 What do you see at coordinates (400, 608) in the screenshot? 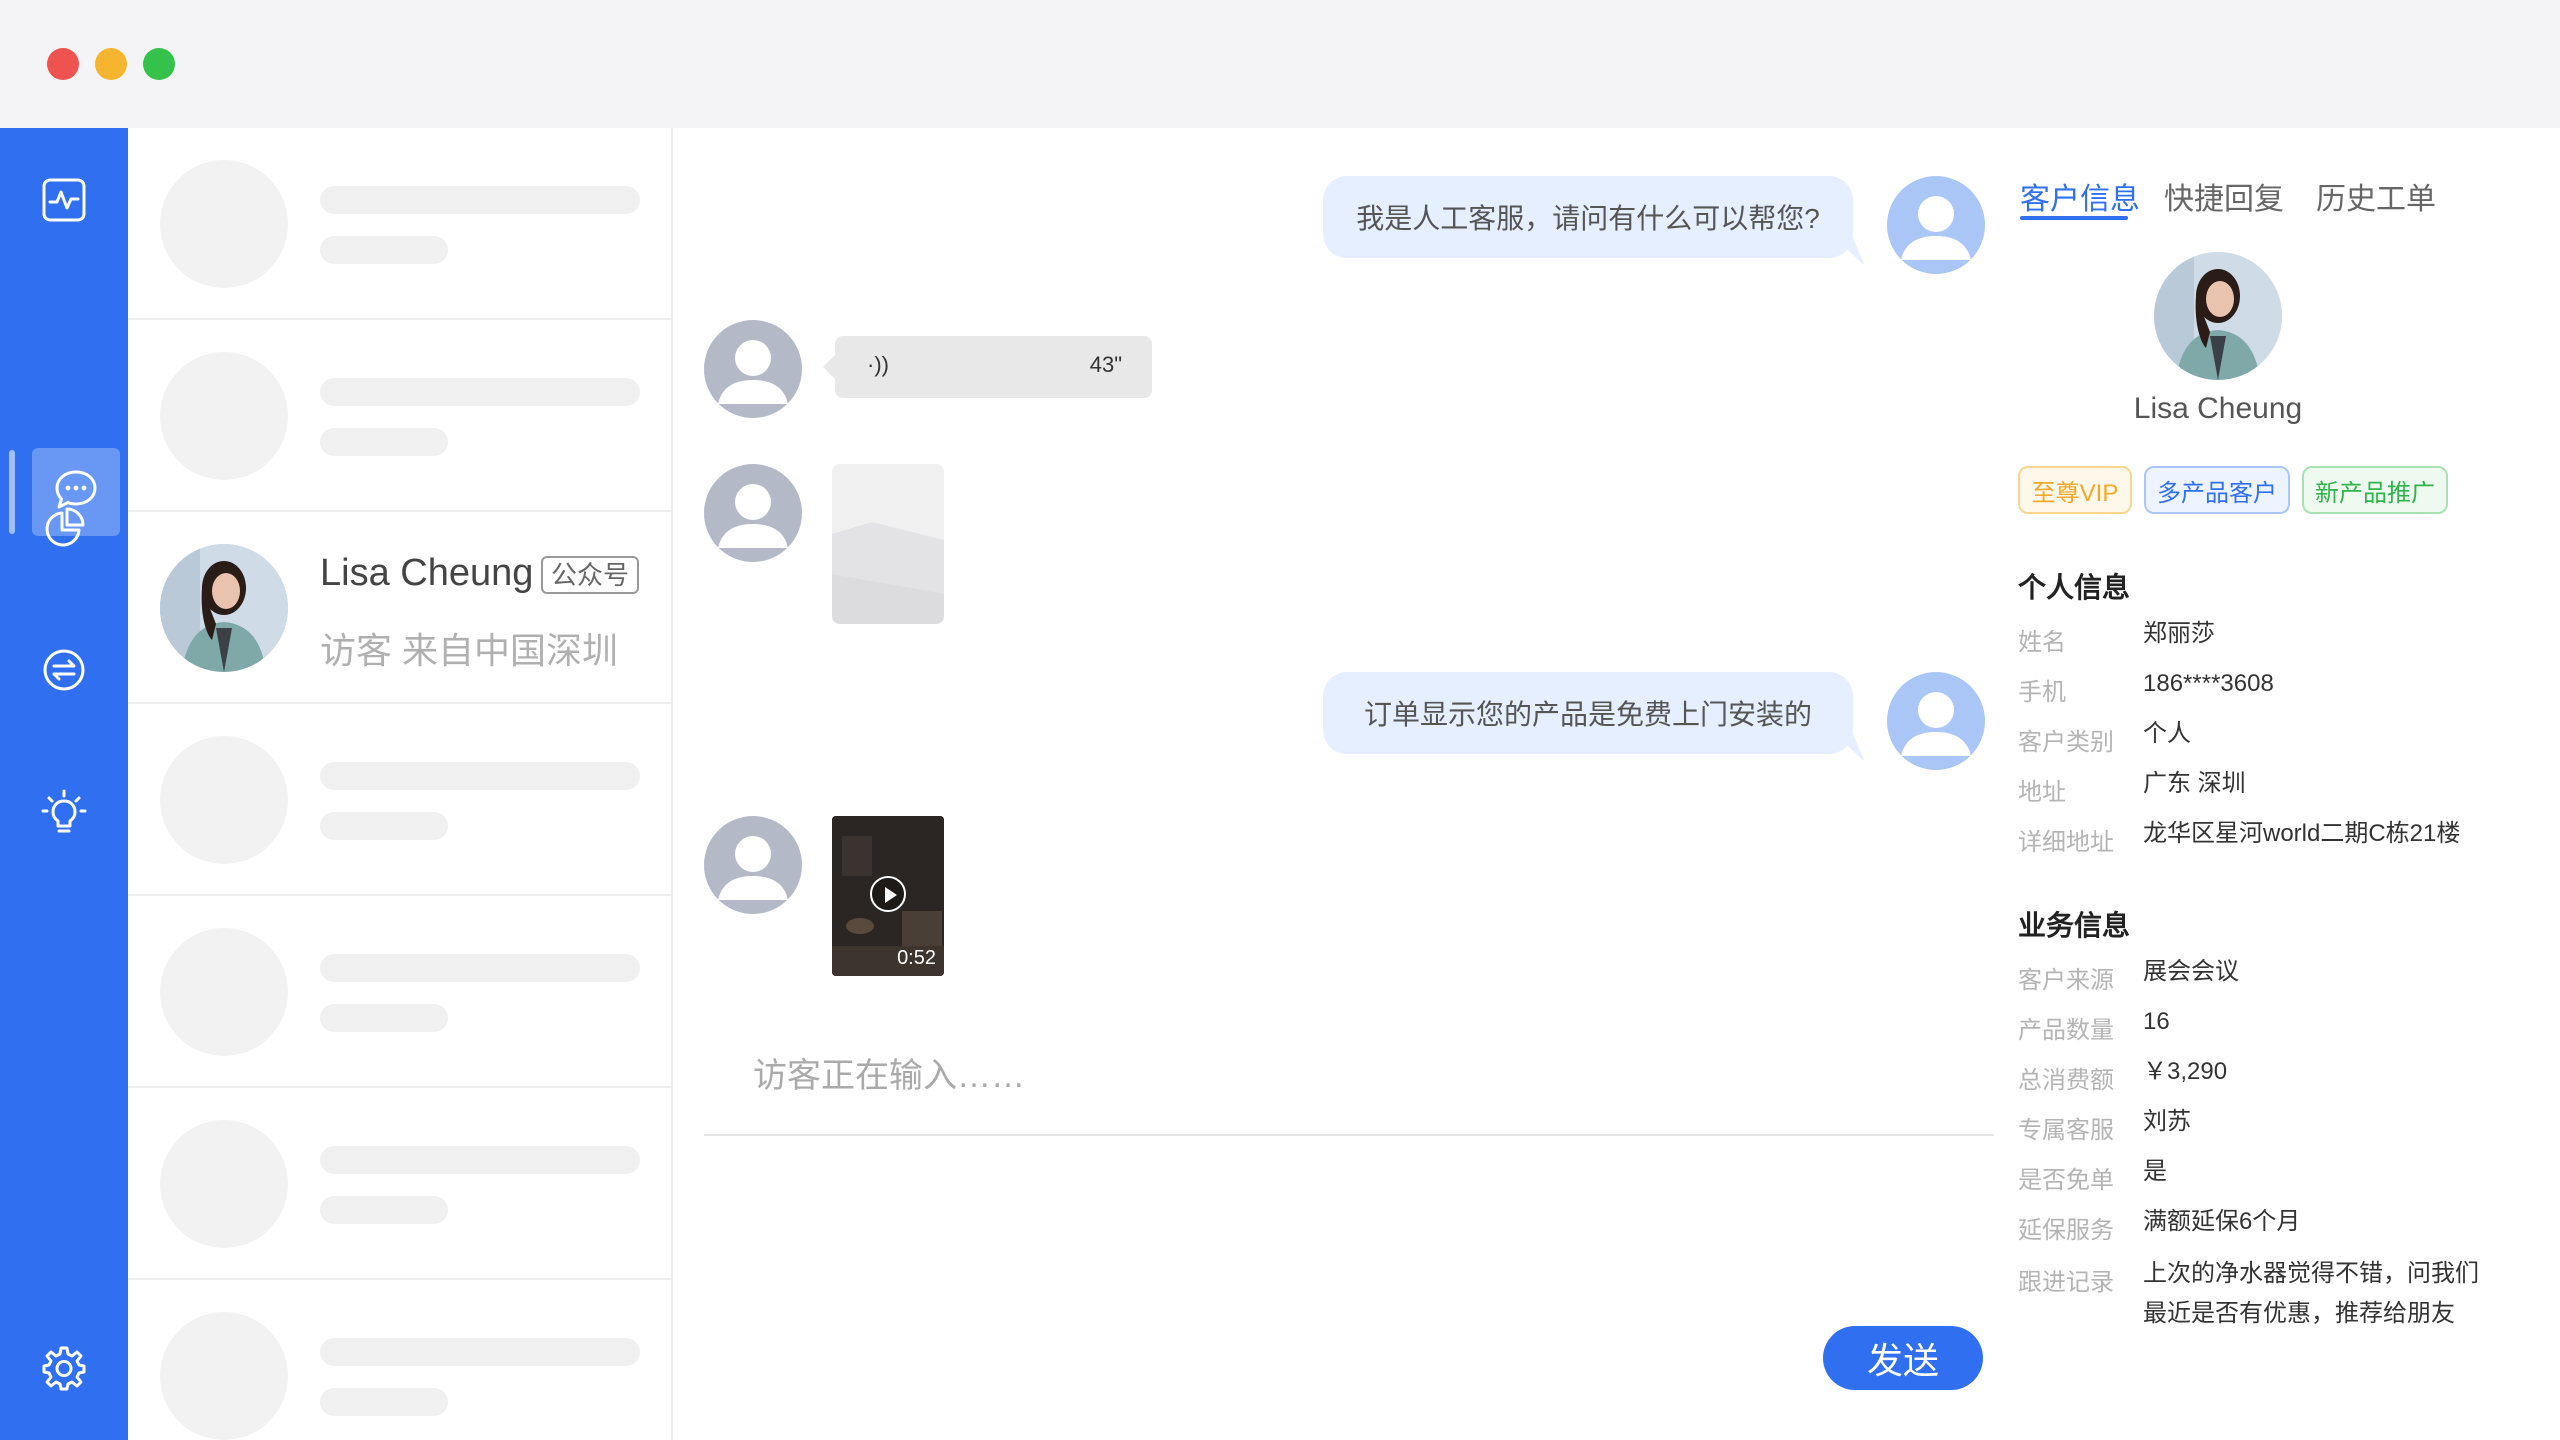
I see `conversation-item-active: Lisa Cheung 公众号 访客 来自中国深圳` at bounding box center [400, 608].